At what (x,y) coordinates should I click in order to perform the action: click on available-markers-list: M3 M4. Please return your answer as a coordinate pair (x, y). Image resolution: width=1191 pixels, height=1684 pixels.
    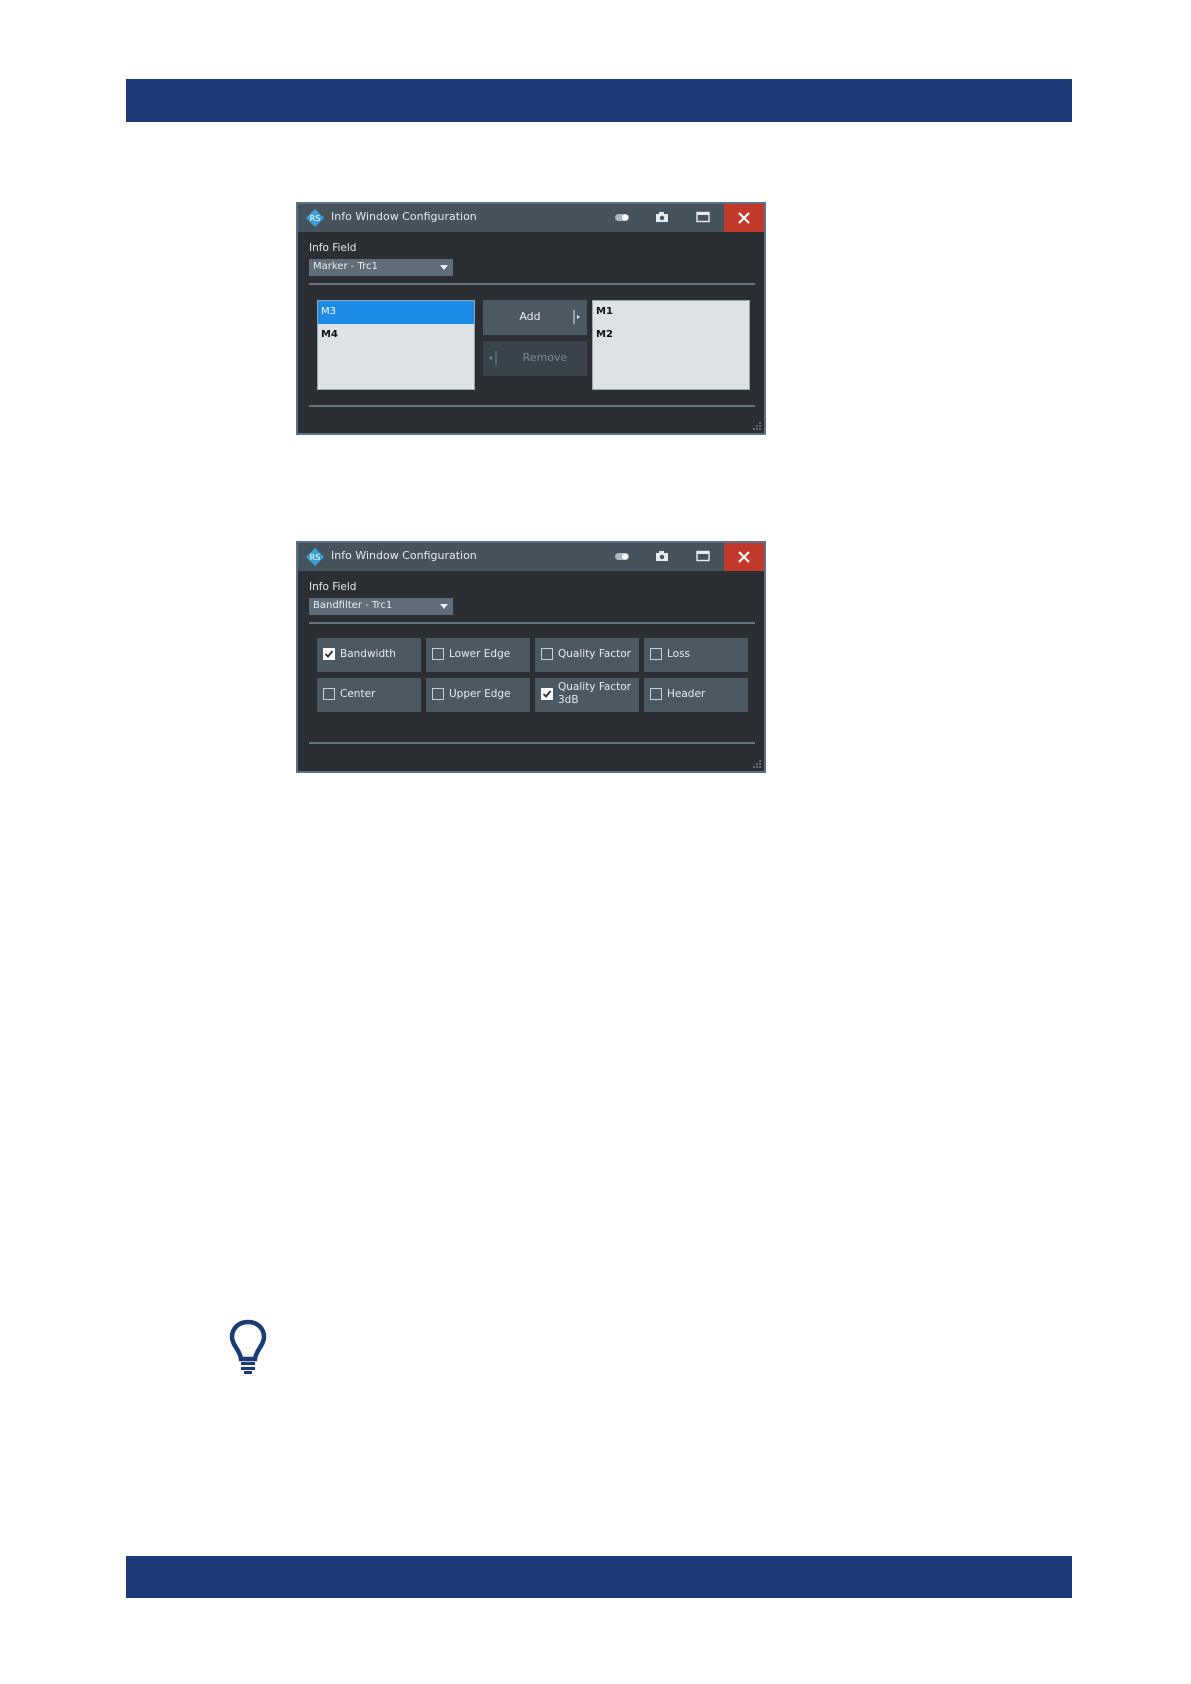
    Looking at the image, I should click on (396, 345).